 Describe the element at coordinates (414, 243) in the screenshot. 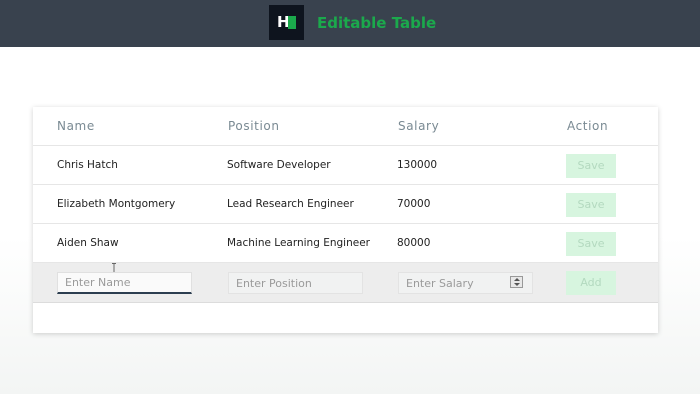

I see `cell-salary: 80000` at that location.